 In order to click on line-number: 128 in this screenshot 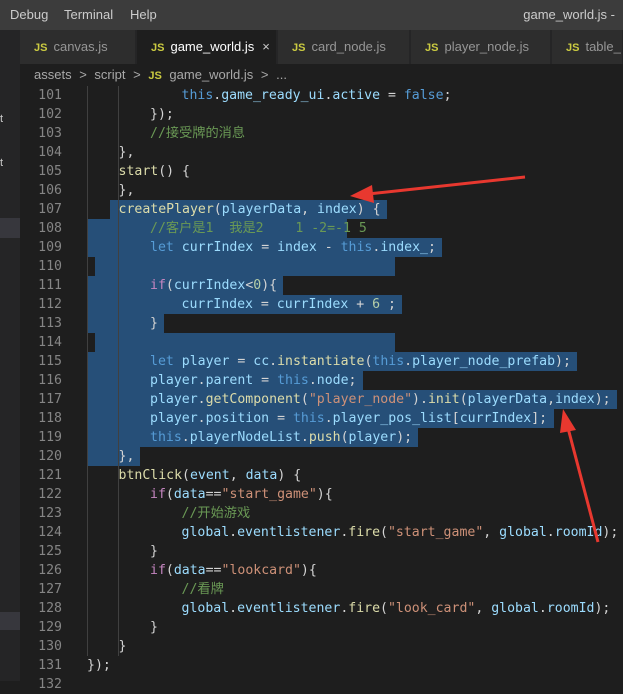, I will do `click(50, 608)`.